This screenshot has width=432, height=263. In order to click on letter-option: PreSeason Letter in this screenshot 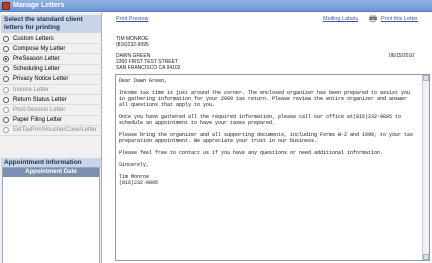, I will do `click(51, 59)`.